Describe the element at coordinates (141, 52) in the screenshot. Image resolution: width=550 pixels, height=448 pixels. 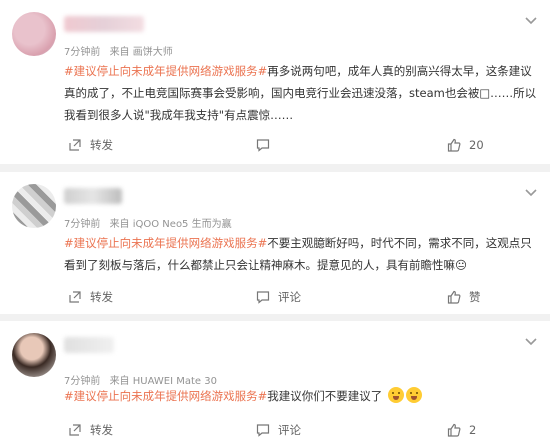
I see `post-source: 来自 画饼大师` at that location.